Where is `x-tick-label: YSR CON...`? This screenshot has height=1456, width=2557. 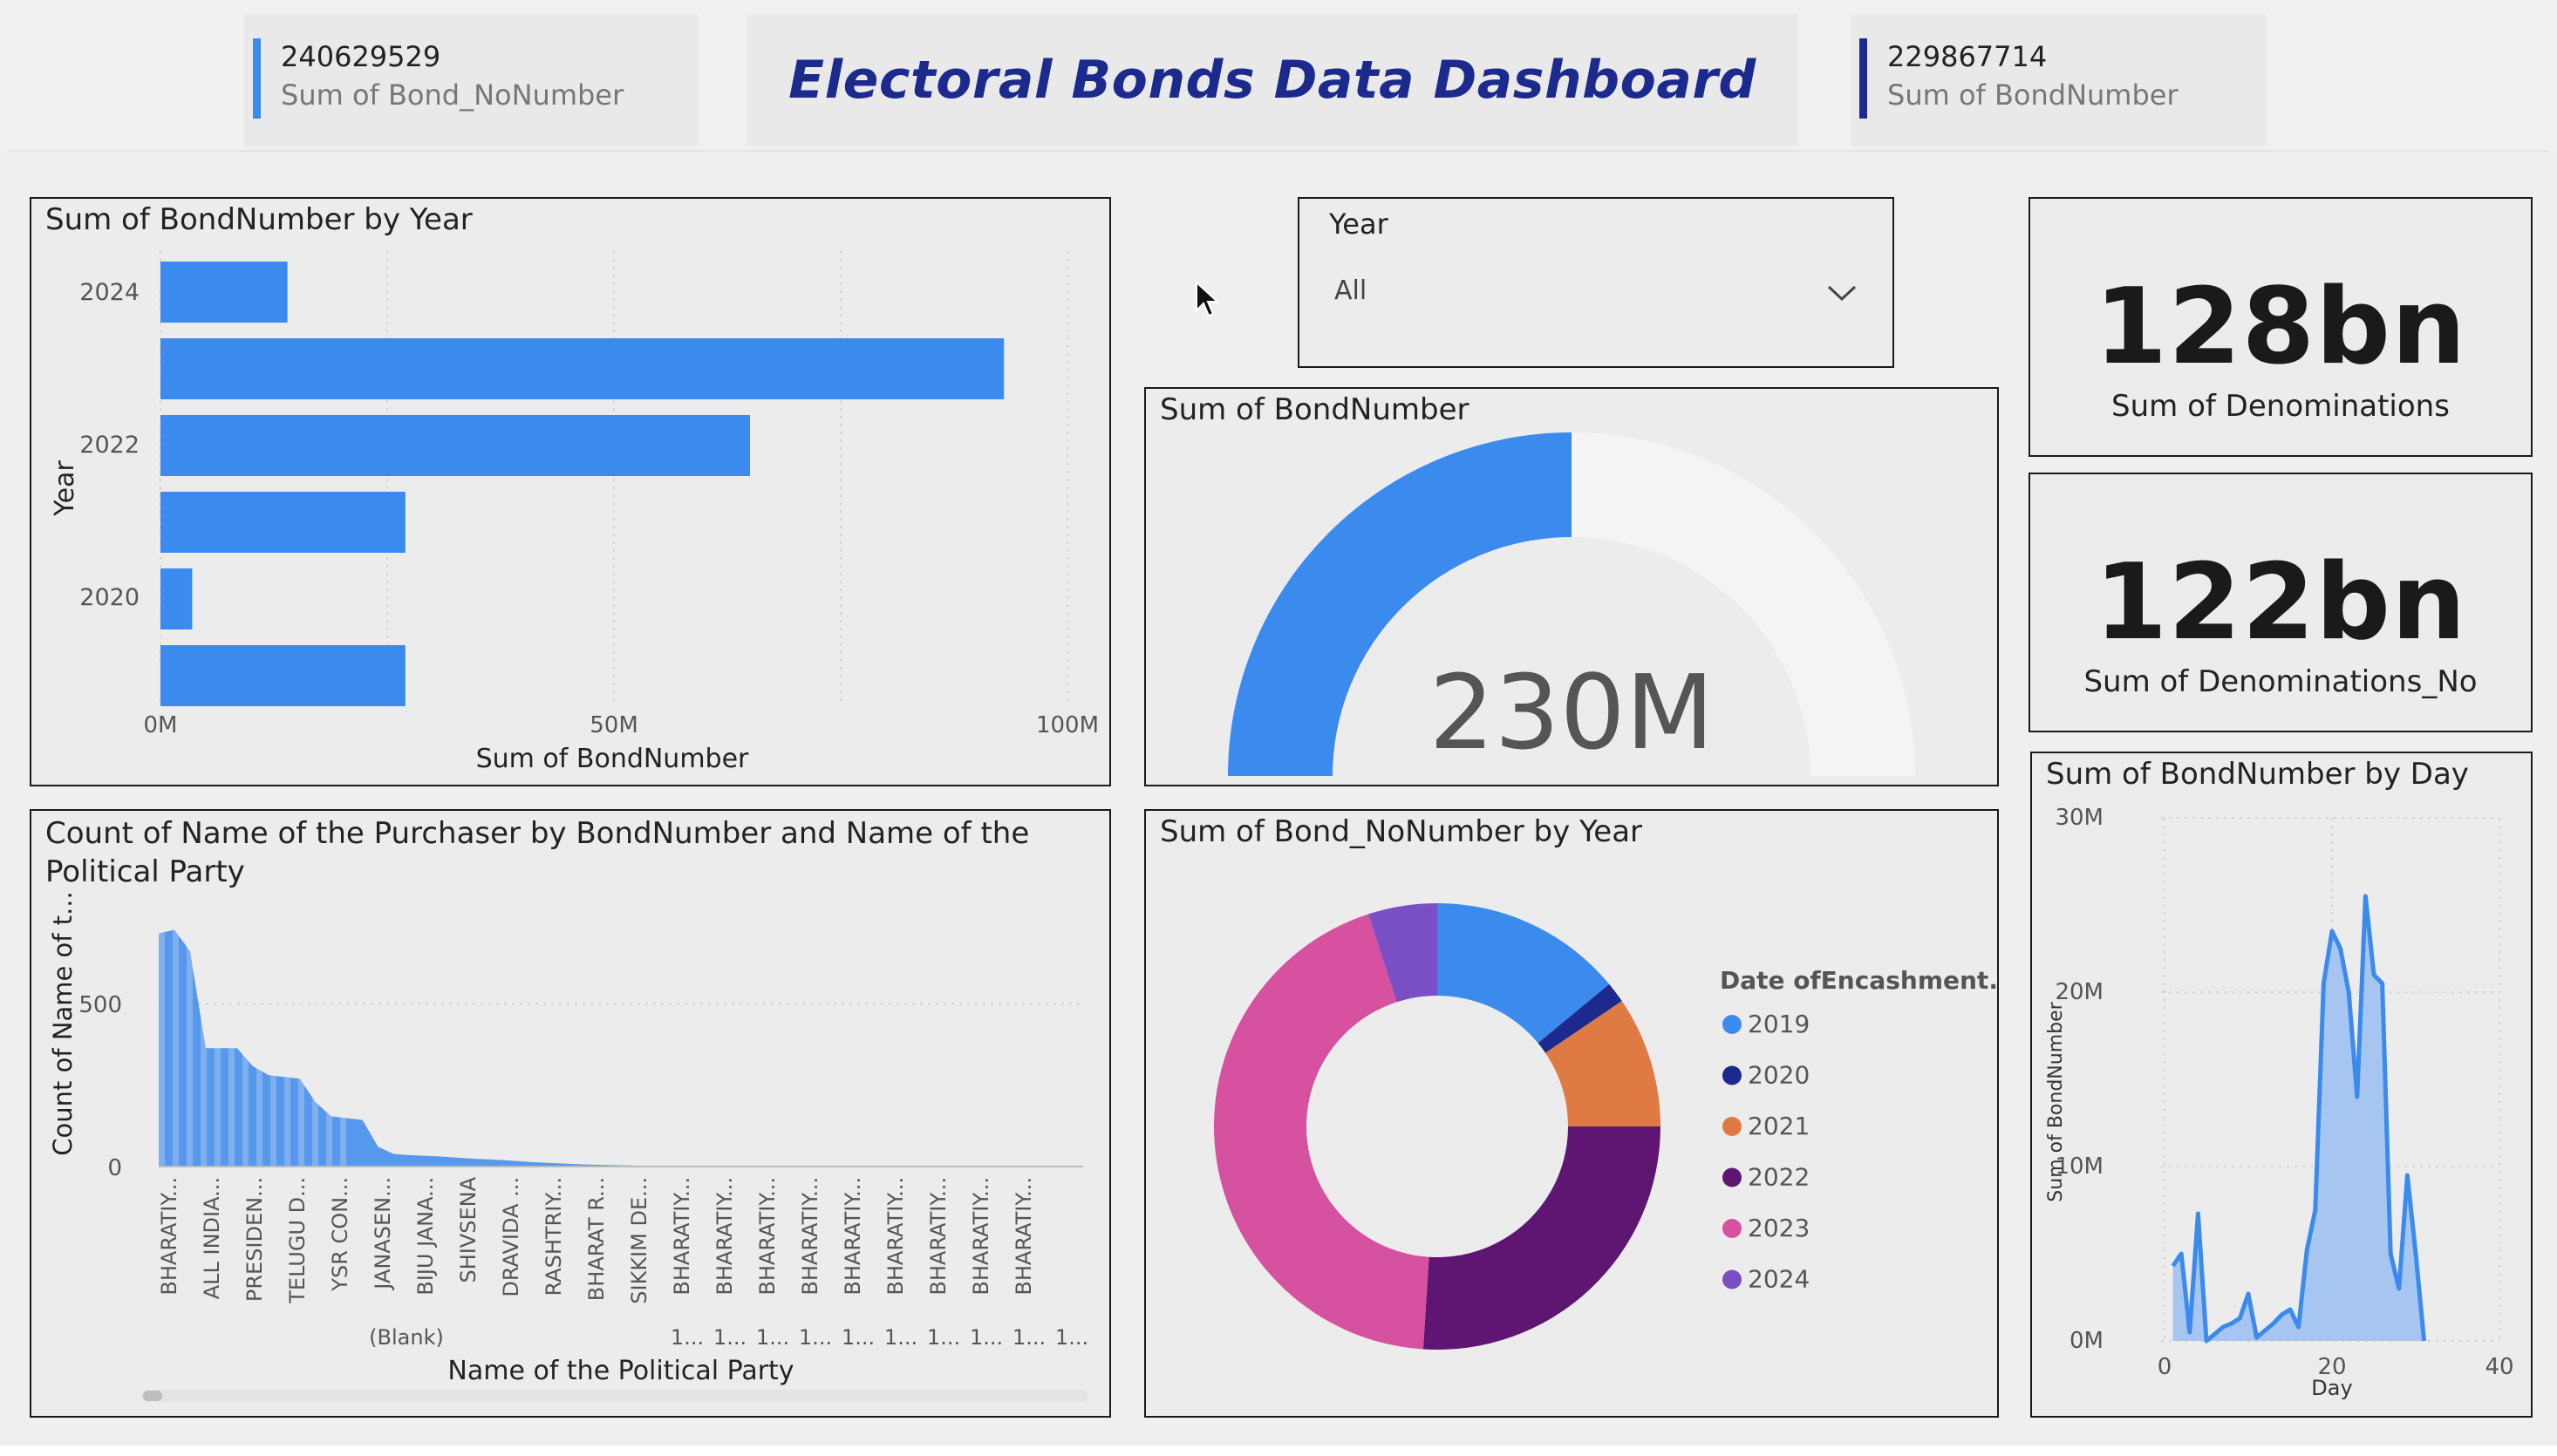 x-tick-label: YSR CON... is located at coordinates (340, 1234).